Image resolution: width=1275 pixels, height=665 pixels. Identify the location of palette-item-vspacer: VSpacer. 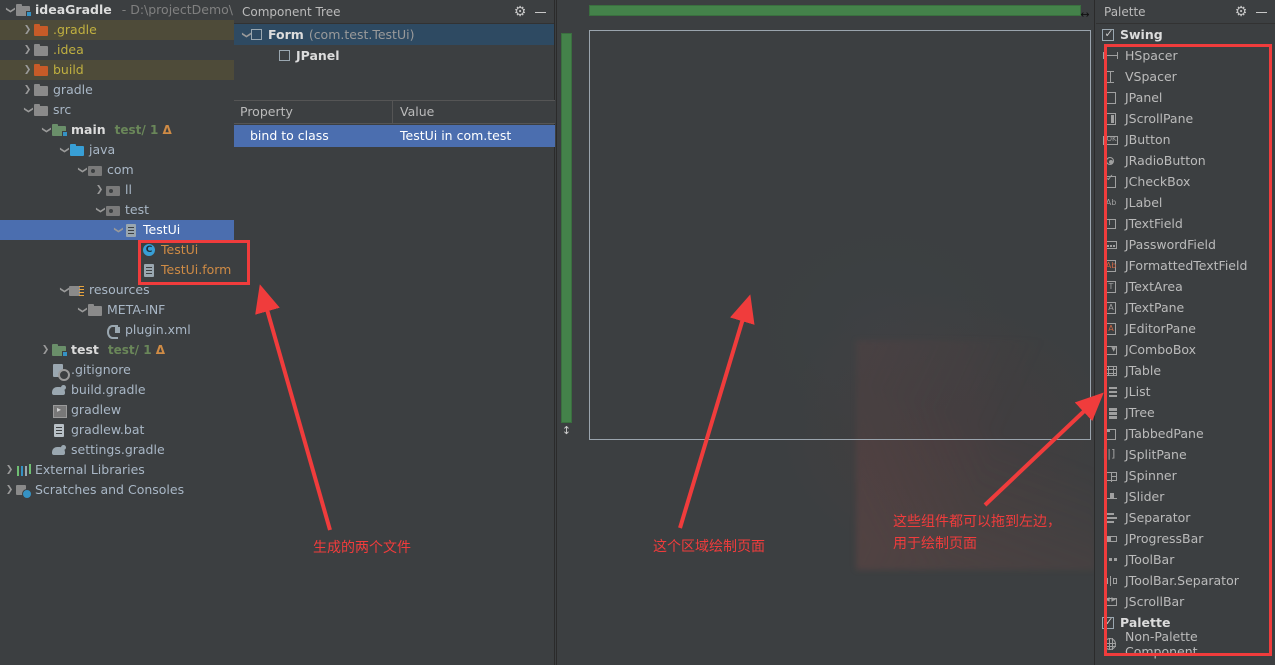
(1185, 76).